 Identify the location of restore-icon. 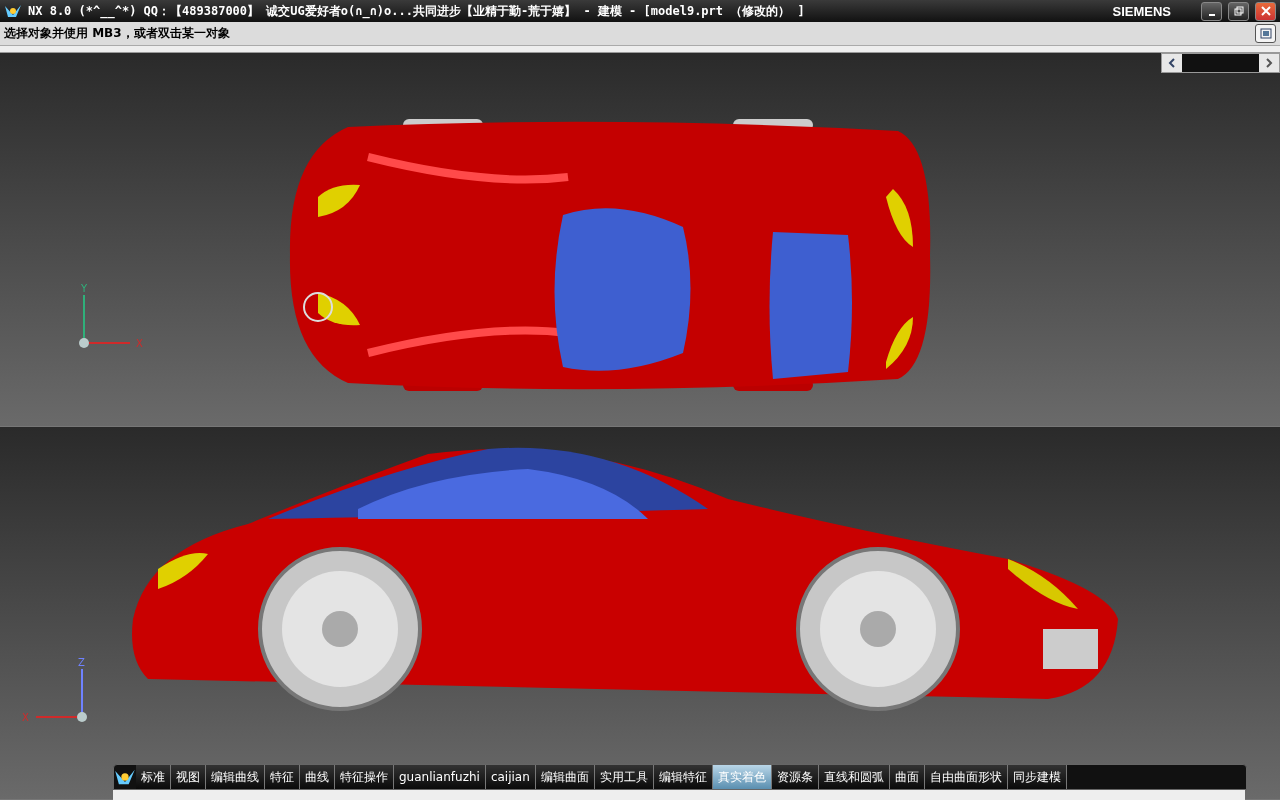
(1238, 11).